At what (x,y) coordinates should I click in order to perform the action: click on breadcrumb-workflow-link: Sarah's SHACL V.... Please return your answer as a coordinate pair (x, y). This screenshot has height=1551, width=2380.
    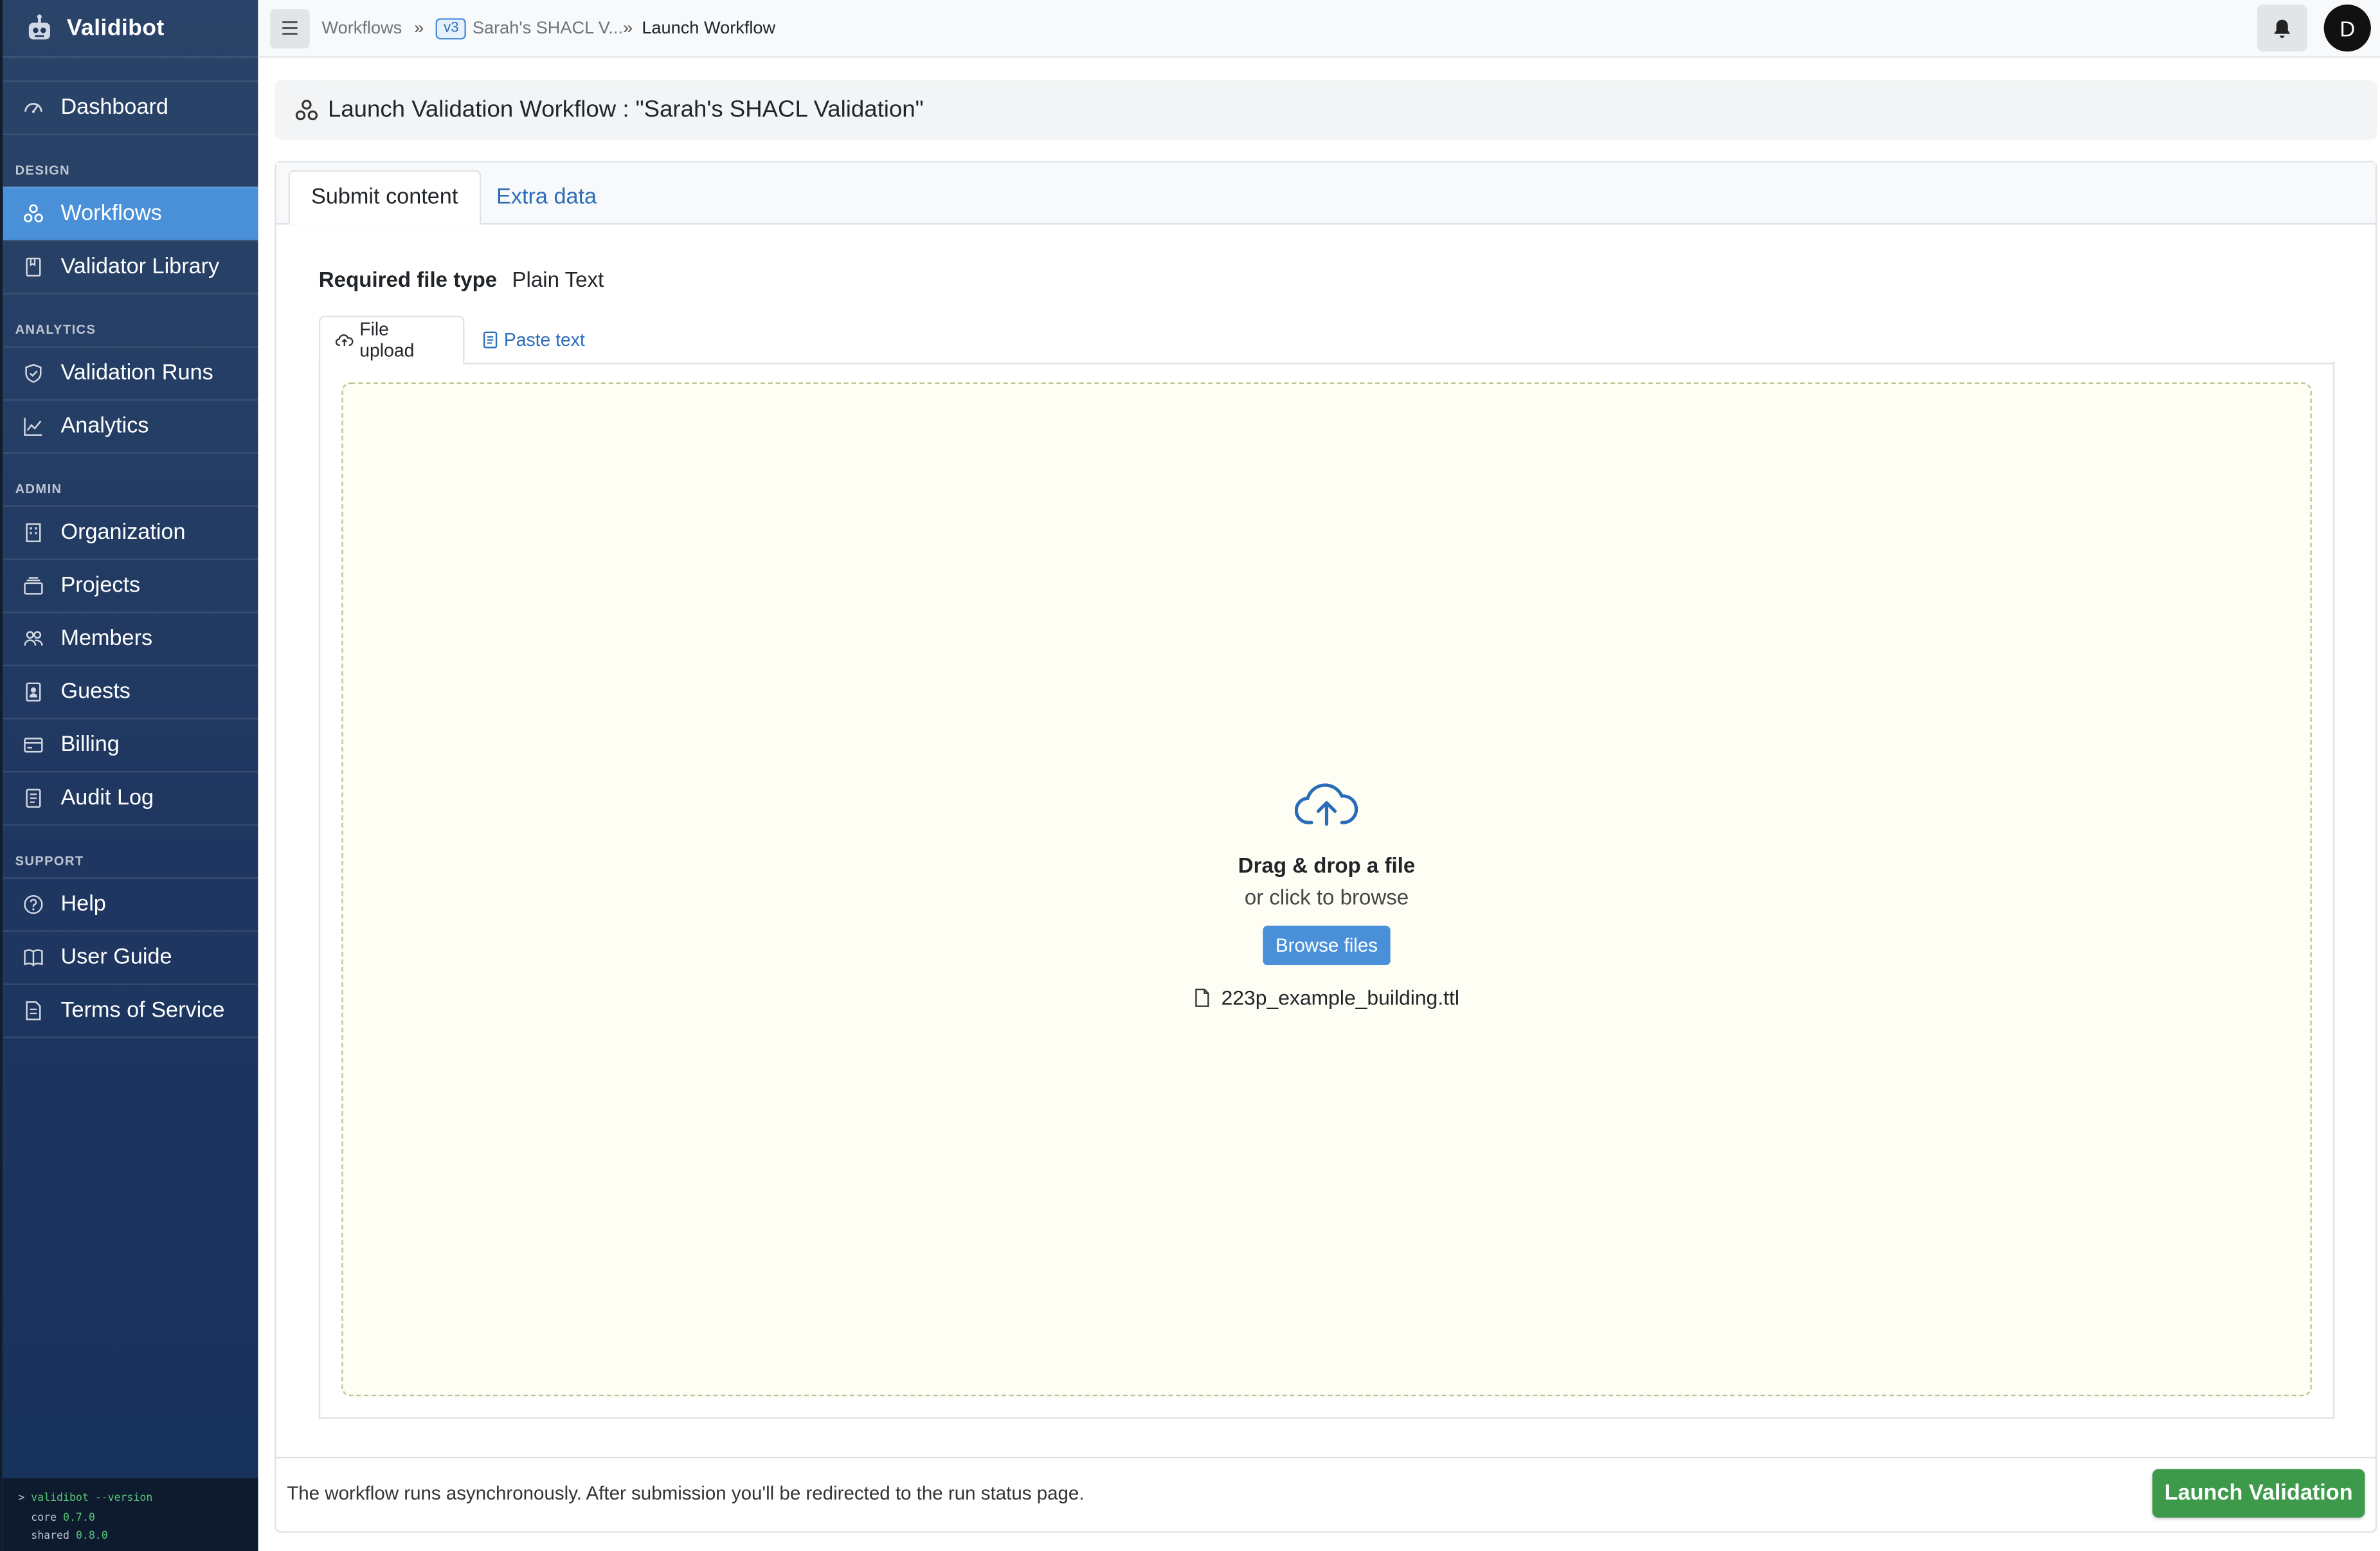
    Looking at the image, I should click on (548, 28).